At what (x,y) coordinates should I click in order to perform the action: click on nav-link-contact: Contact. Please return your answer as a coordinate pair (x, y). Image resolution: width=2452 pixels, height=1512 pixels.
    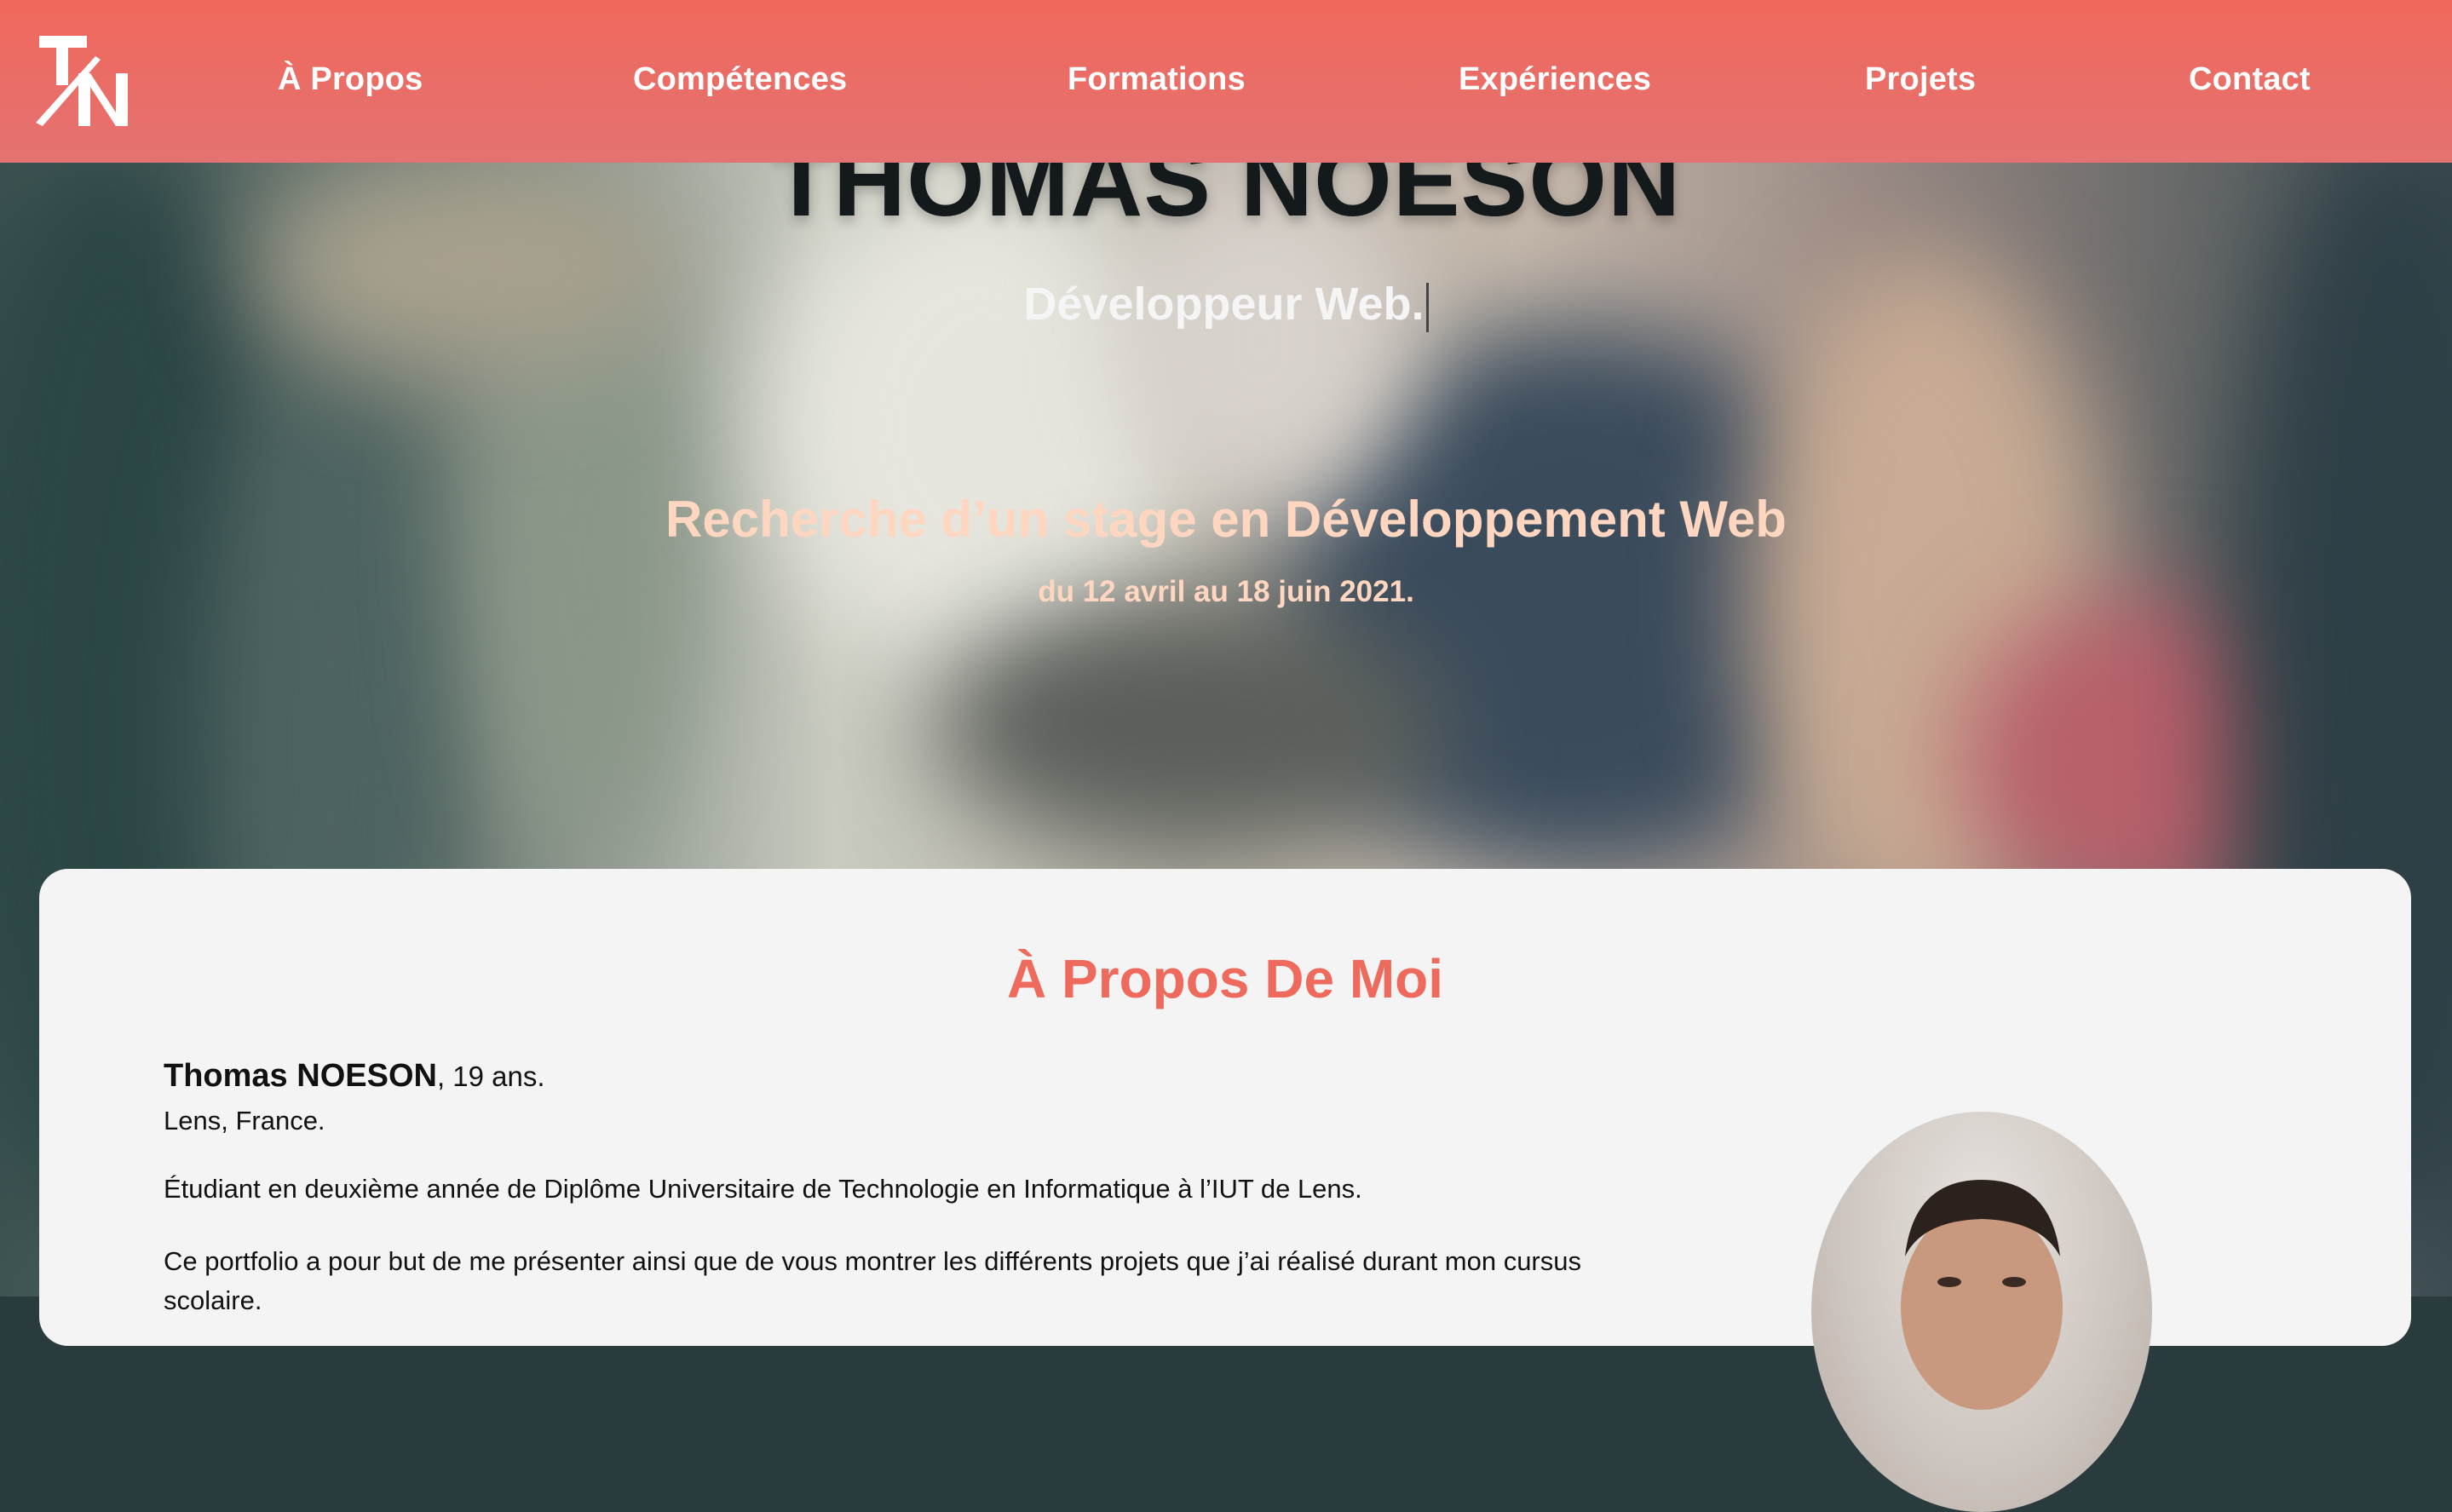
    Looking at the image, I should click on (2250, 79).